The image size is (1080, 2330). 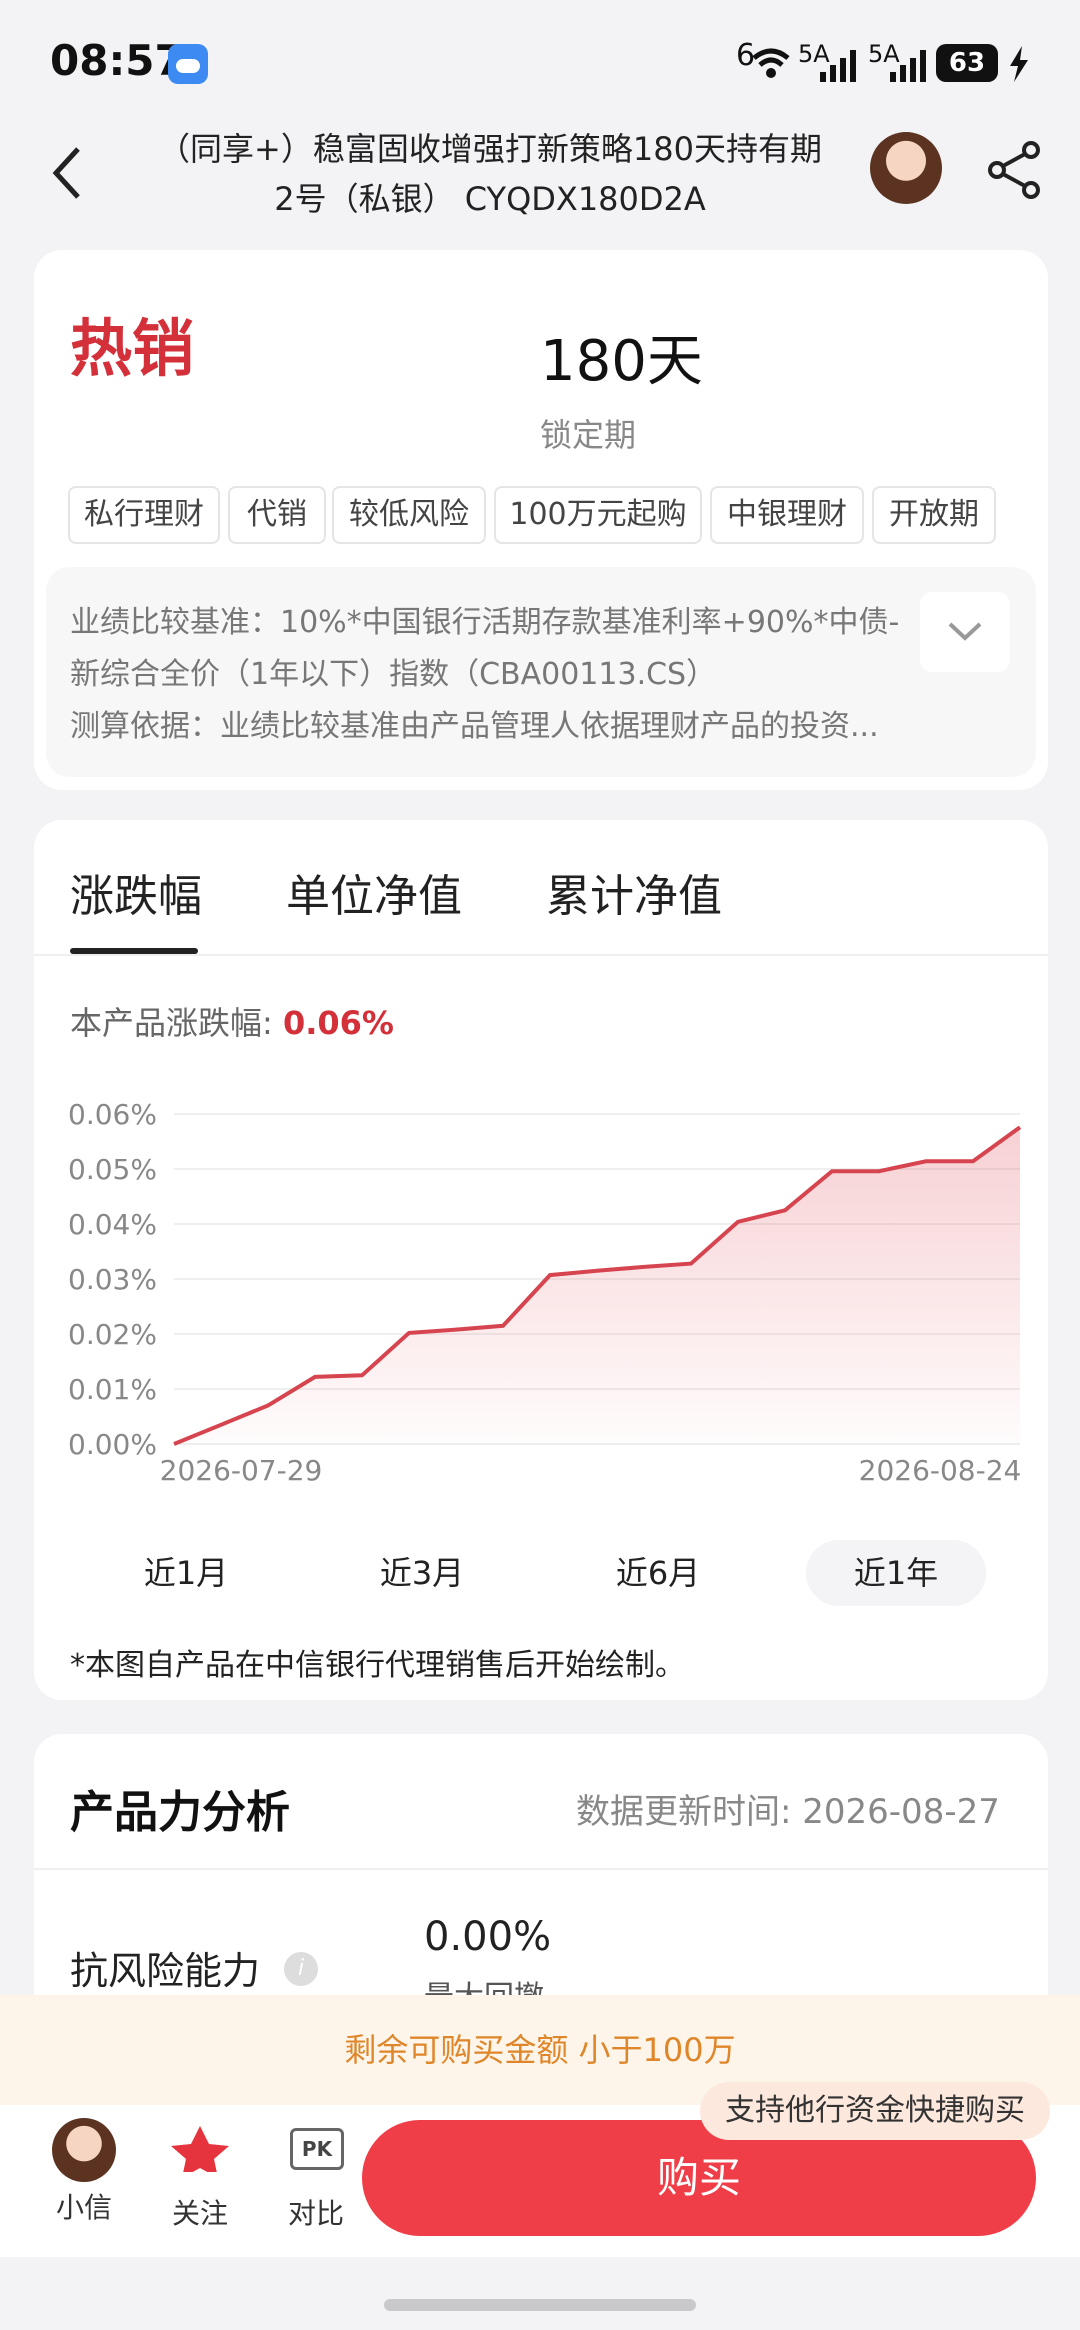 I want to click on x-axis-end-label: 2026-08-24, so click(x=940, y=1470).